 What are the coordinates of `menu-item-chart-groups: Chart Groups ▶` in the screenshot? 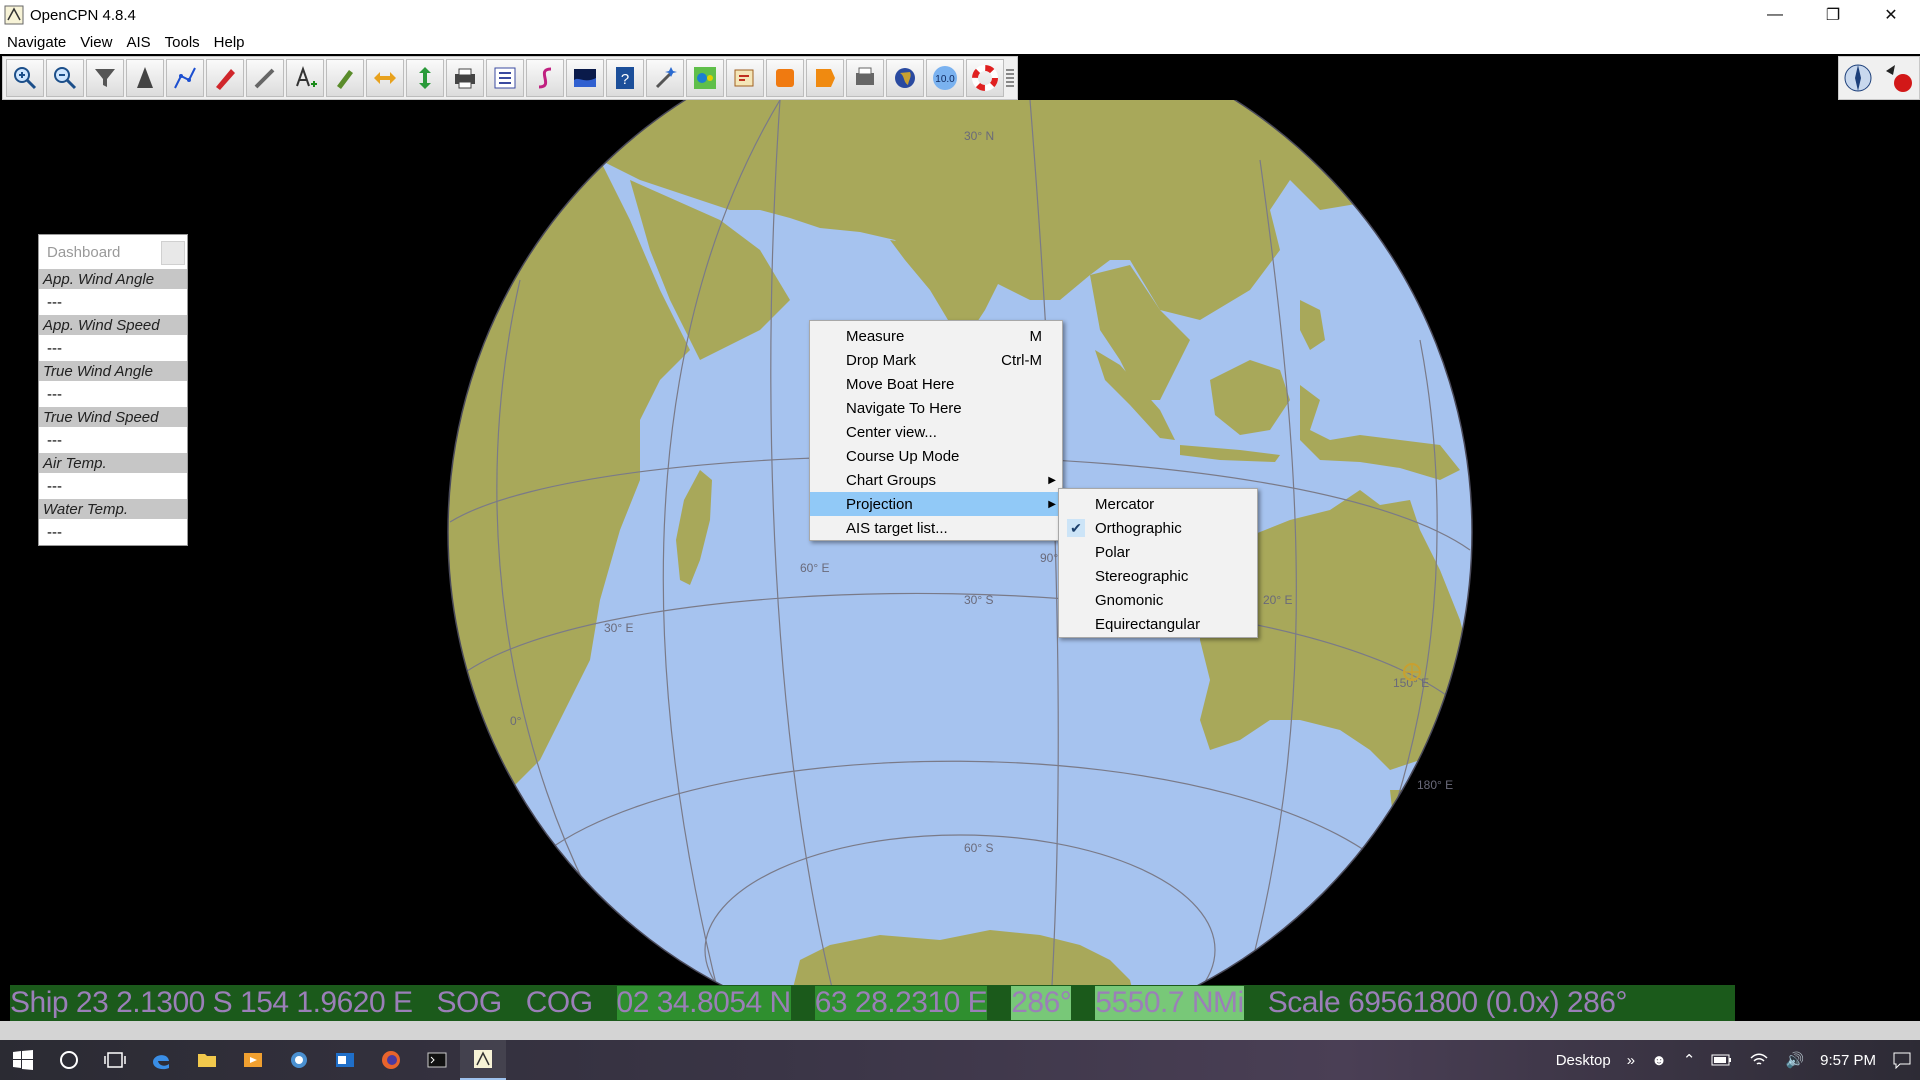 It's located at (936, 480).